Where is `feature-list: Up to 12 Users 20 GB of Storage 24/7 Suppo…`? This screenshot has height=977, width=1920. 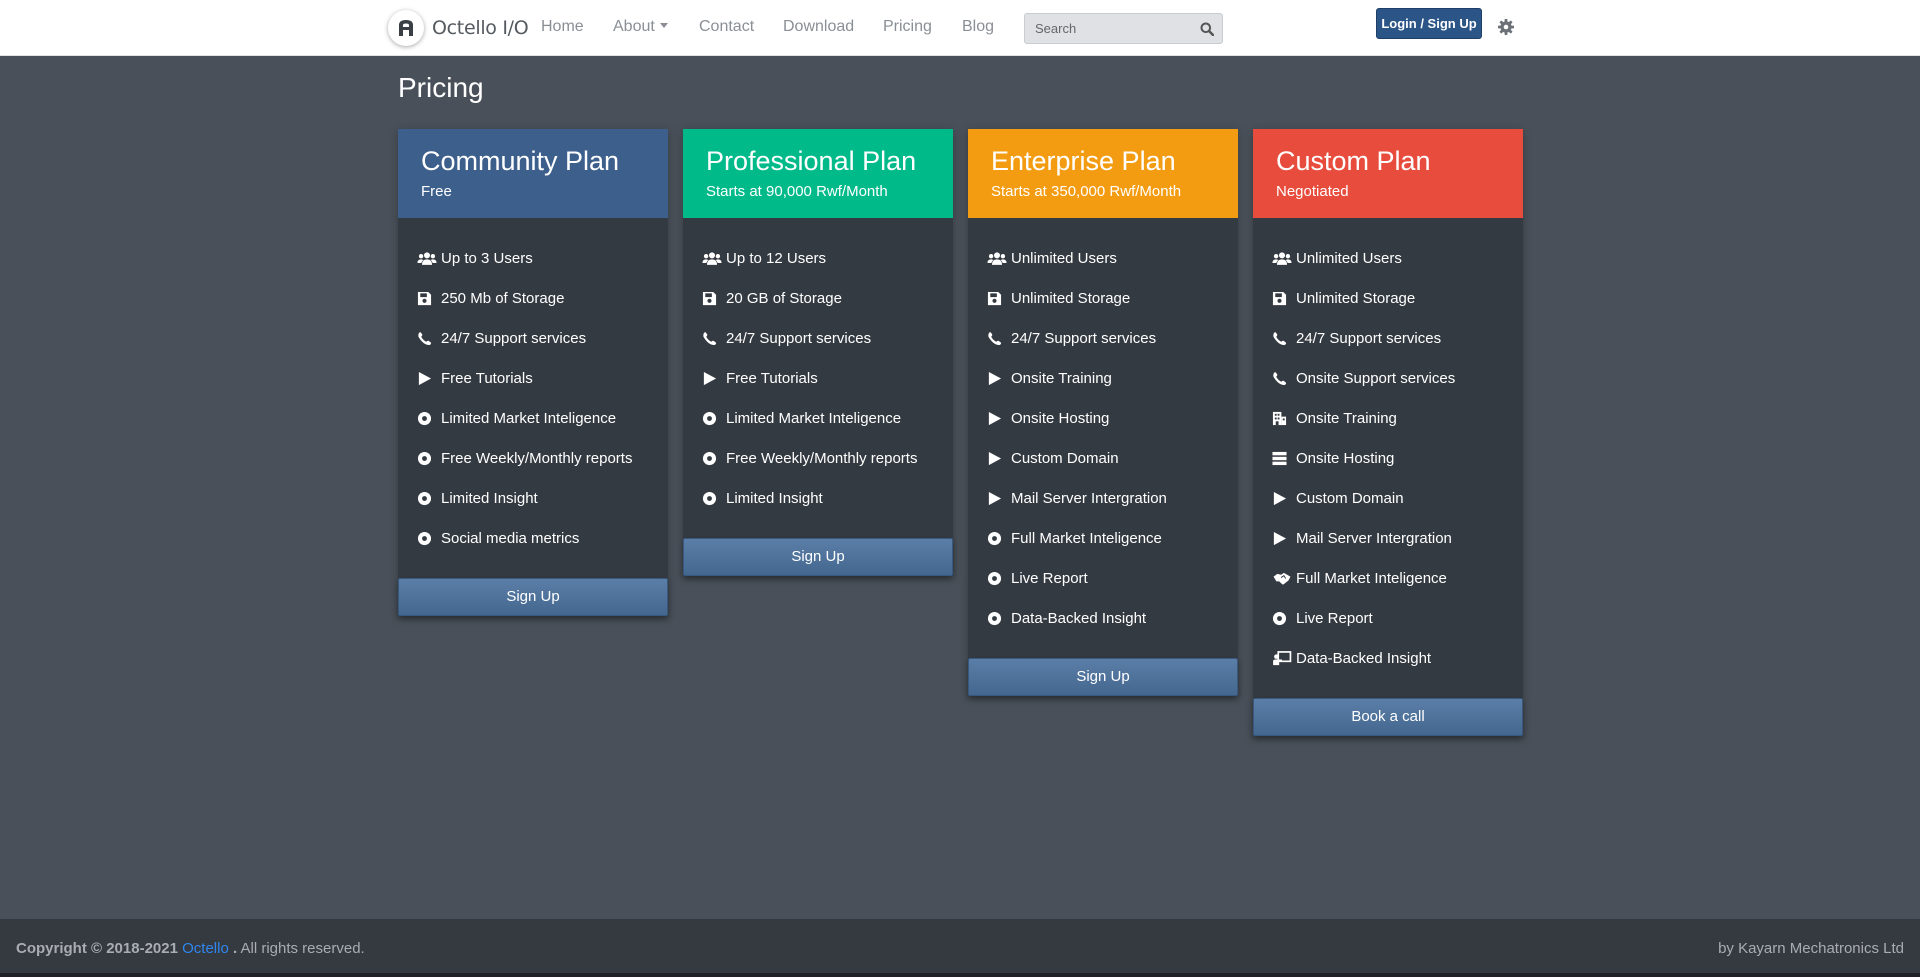 feature-list: Up to 12 Users 20 GB of Storage 24/7 Suppo… is located at coordinates (818, 368).